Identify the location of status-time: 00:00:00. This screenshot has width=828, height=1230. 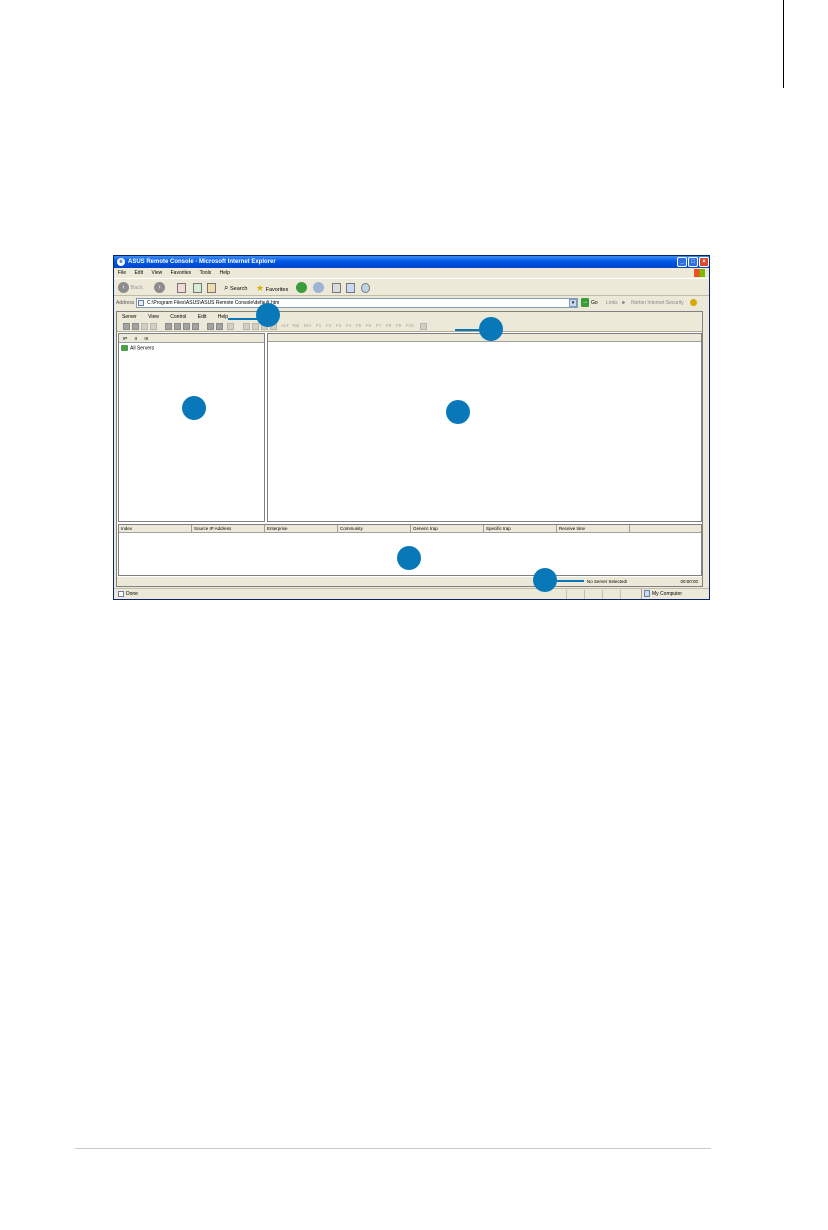
(689, 581).